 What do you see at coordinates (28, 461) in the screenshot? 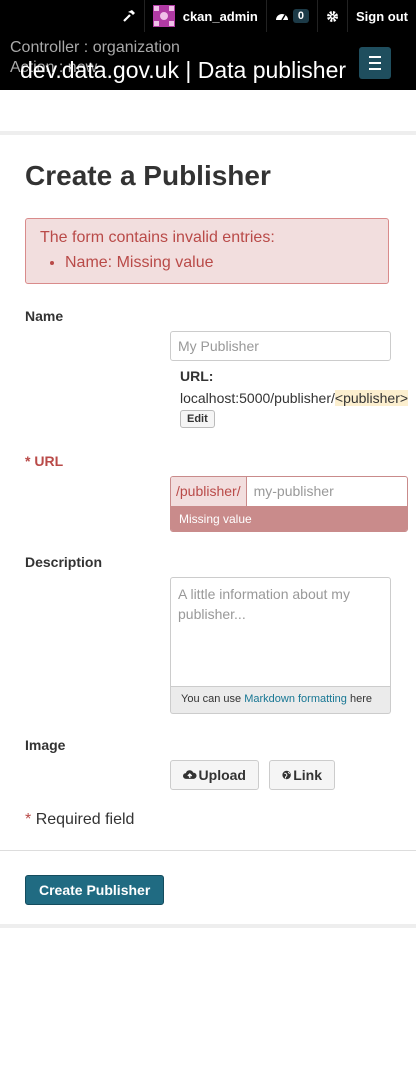
I see `required-star: *` at bounding box center [28, 461].